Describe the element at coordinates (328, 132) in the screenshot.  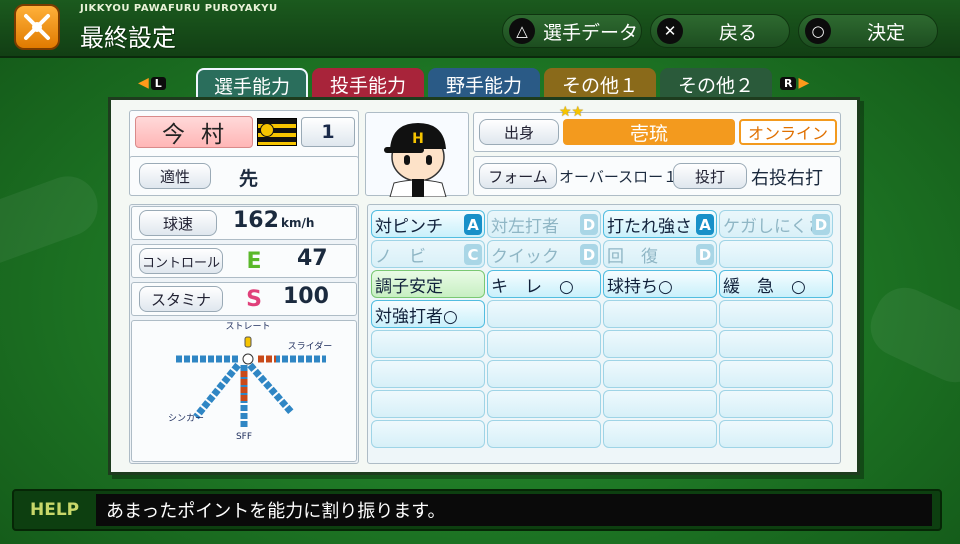
I see `uniform-number: 1` at that location.